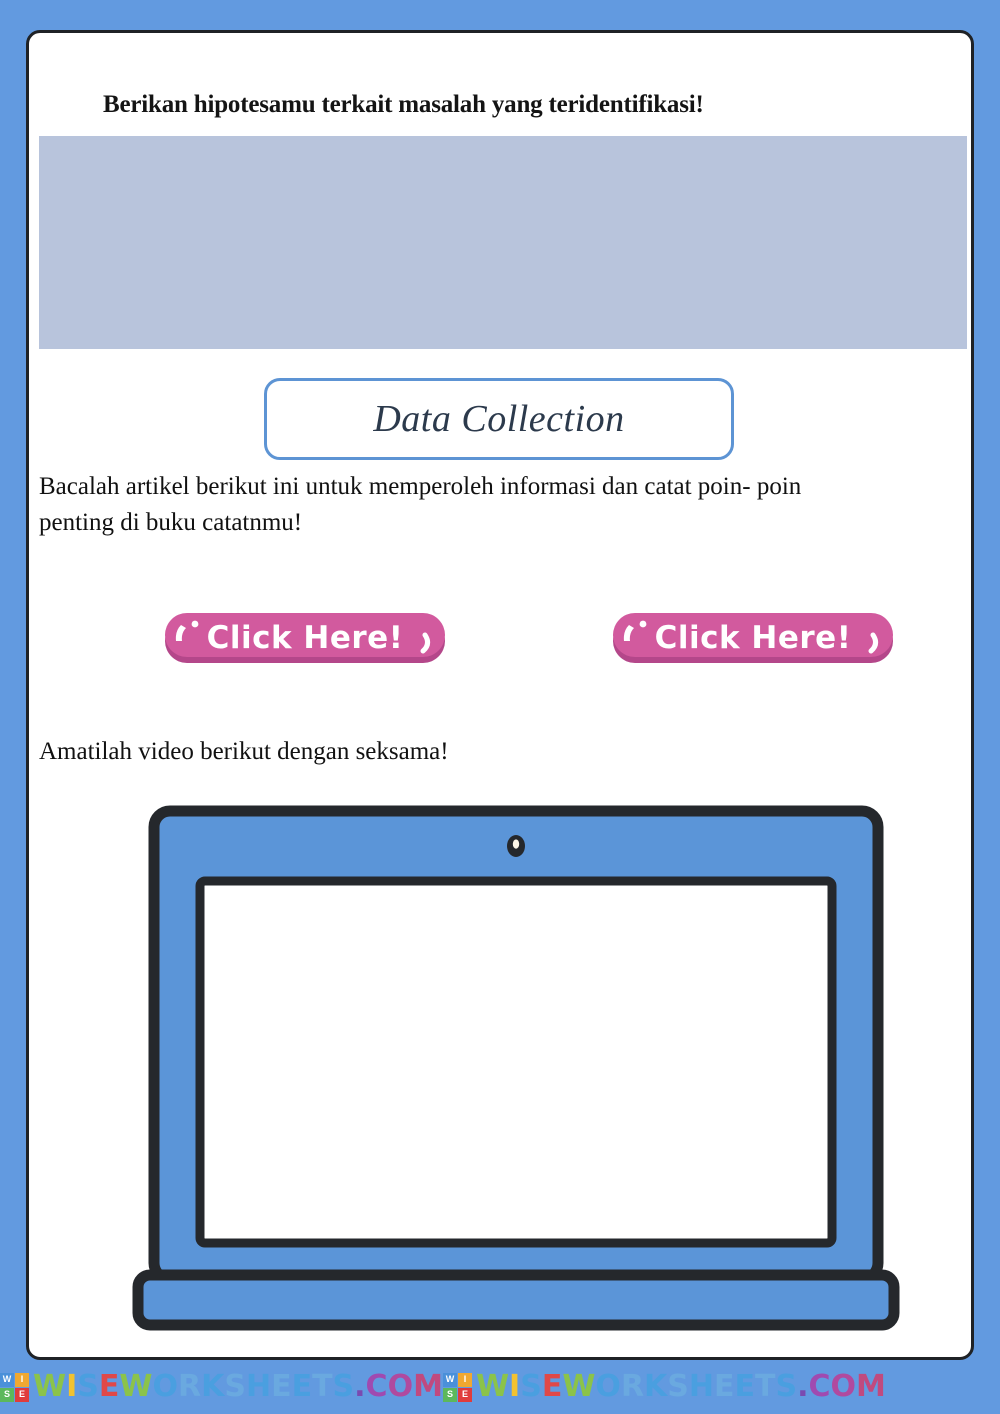 The height and width of the screenshot is (1414, 1000). I want to click on hypothesis-answer-box, so click(503, 242).